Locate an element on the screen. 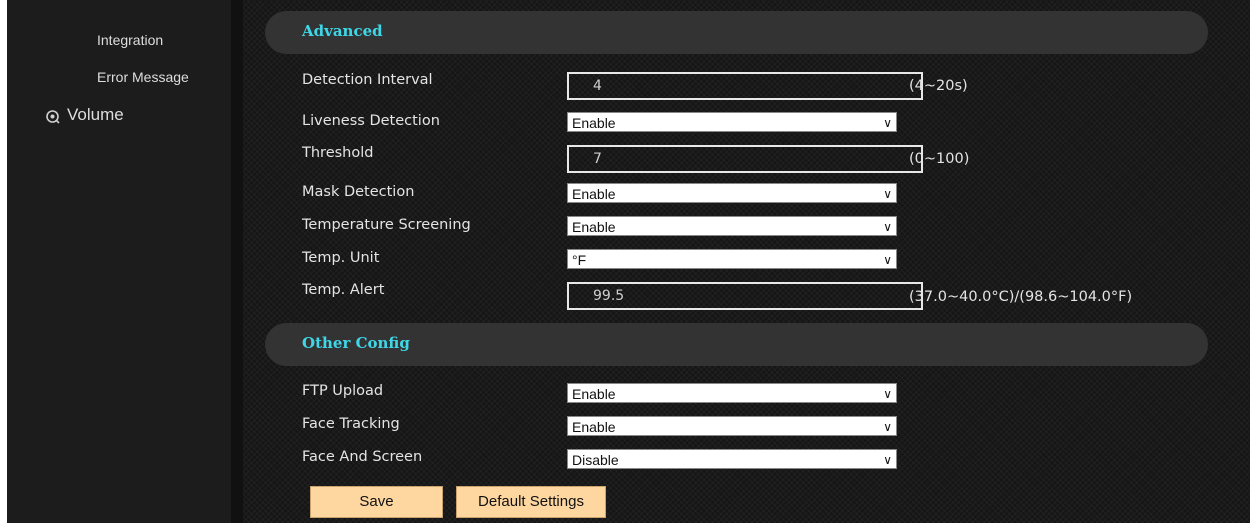 This screenshot has height=523, width=1250. face-tracking-label: Face Tracking is located at coordinates (351, 424).